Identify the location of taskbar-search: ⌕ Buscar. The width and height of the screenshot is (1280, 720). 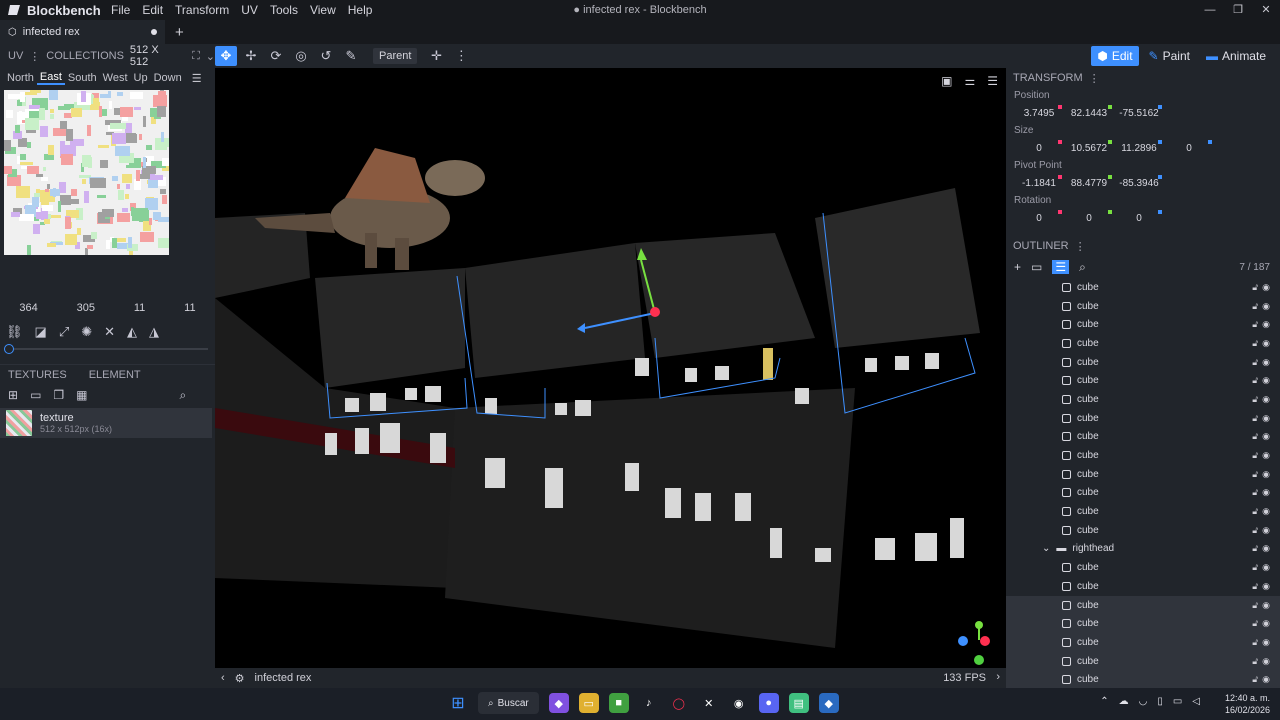
(508, 703).